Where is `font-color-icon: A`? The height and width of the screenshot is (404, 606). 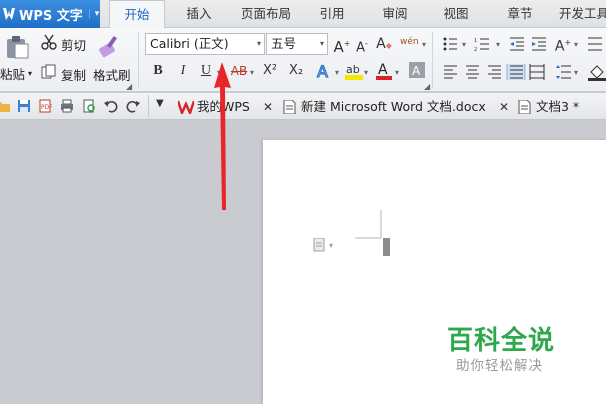 font-color-icon: A is located at coordinates (384, 71).